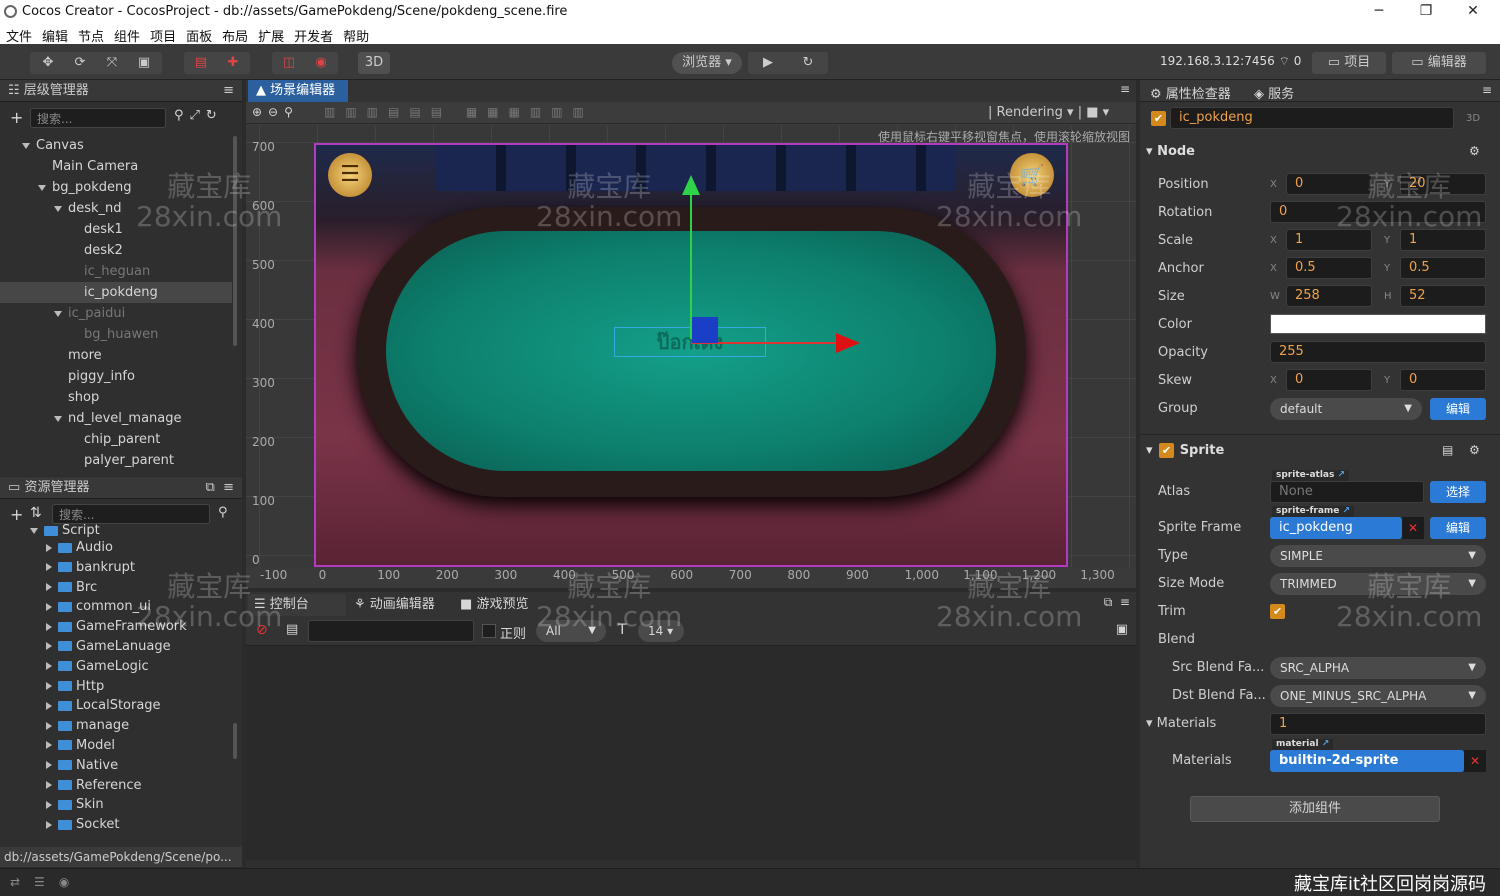  I want to click on menu-node: 节点, so click(90, 34).